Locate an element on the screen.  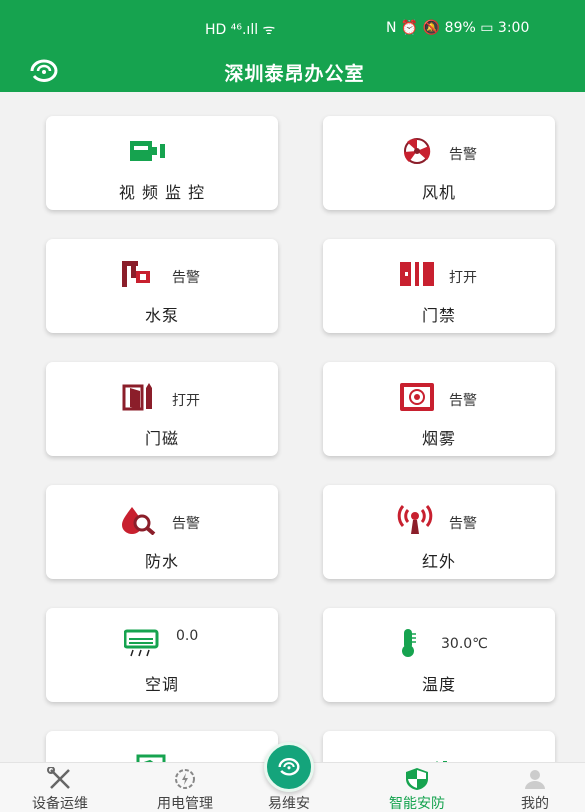
card-label: 视 频 监 控 is located at coordinates (162, 192).